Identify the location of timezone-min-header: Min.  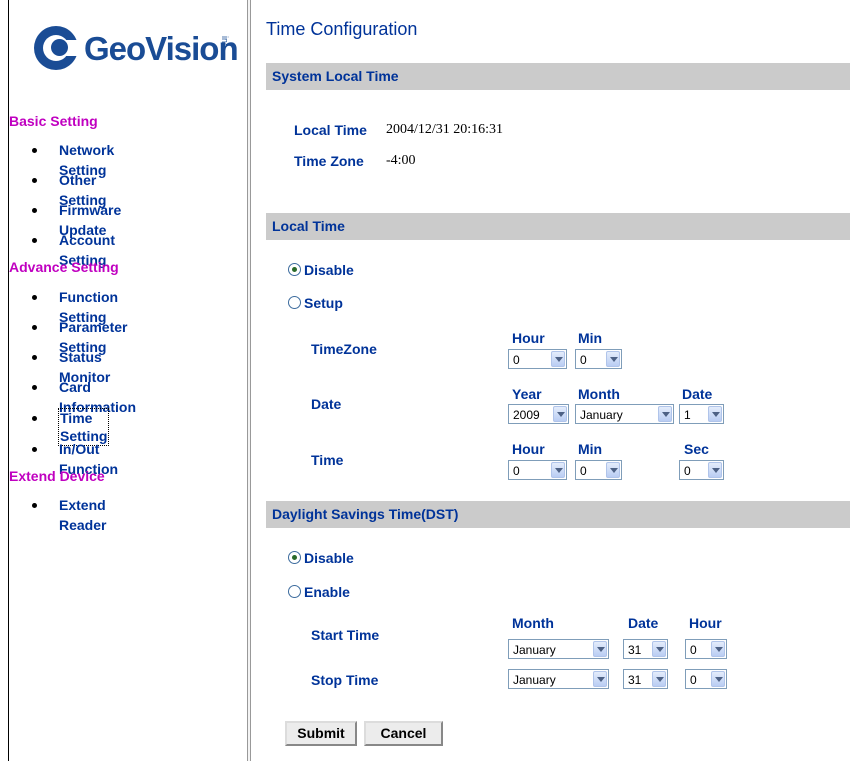
(590, 338).